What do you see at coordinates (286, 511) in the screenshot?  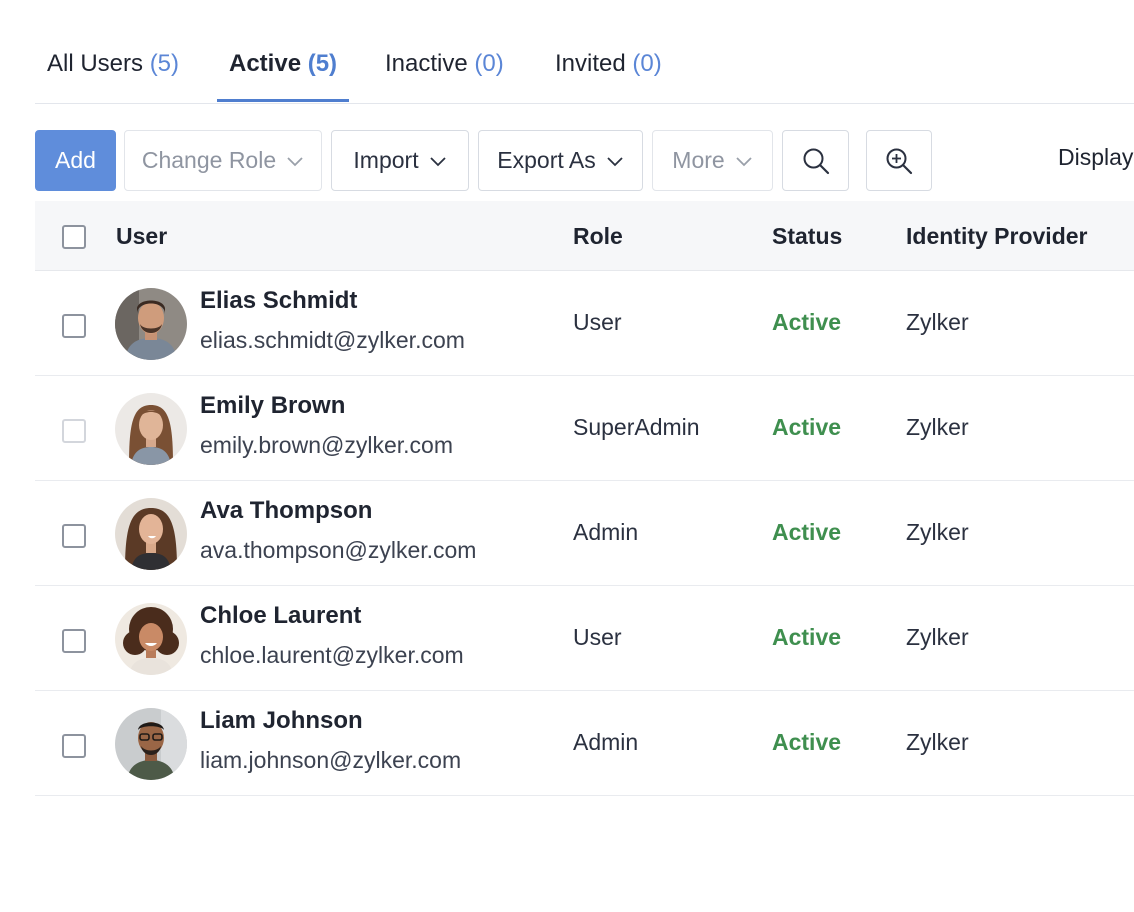 I see `user-name: Ava Thompson` at bounding box center [286, 511].